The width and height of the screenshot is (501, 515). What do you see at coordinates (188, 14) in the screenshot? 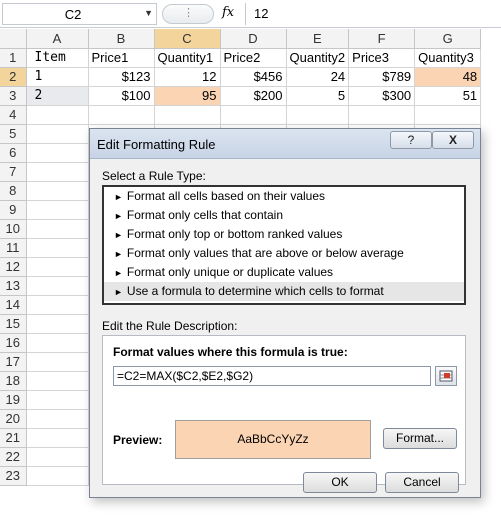
I see `formula-bar-resize-handle: ⋮` at bounding box center [188, 14].